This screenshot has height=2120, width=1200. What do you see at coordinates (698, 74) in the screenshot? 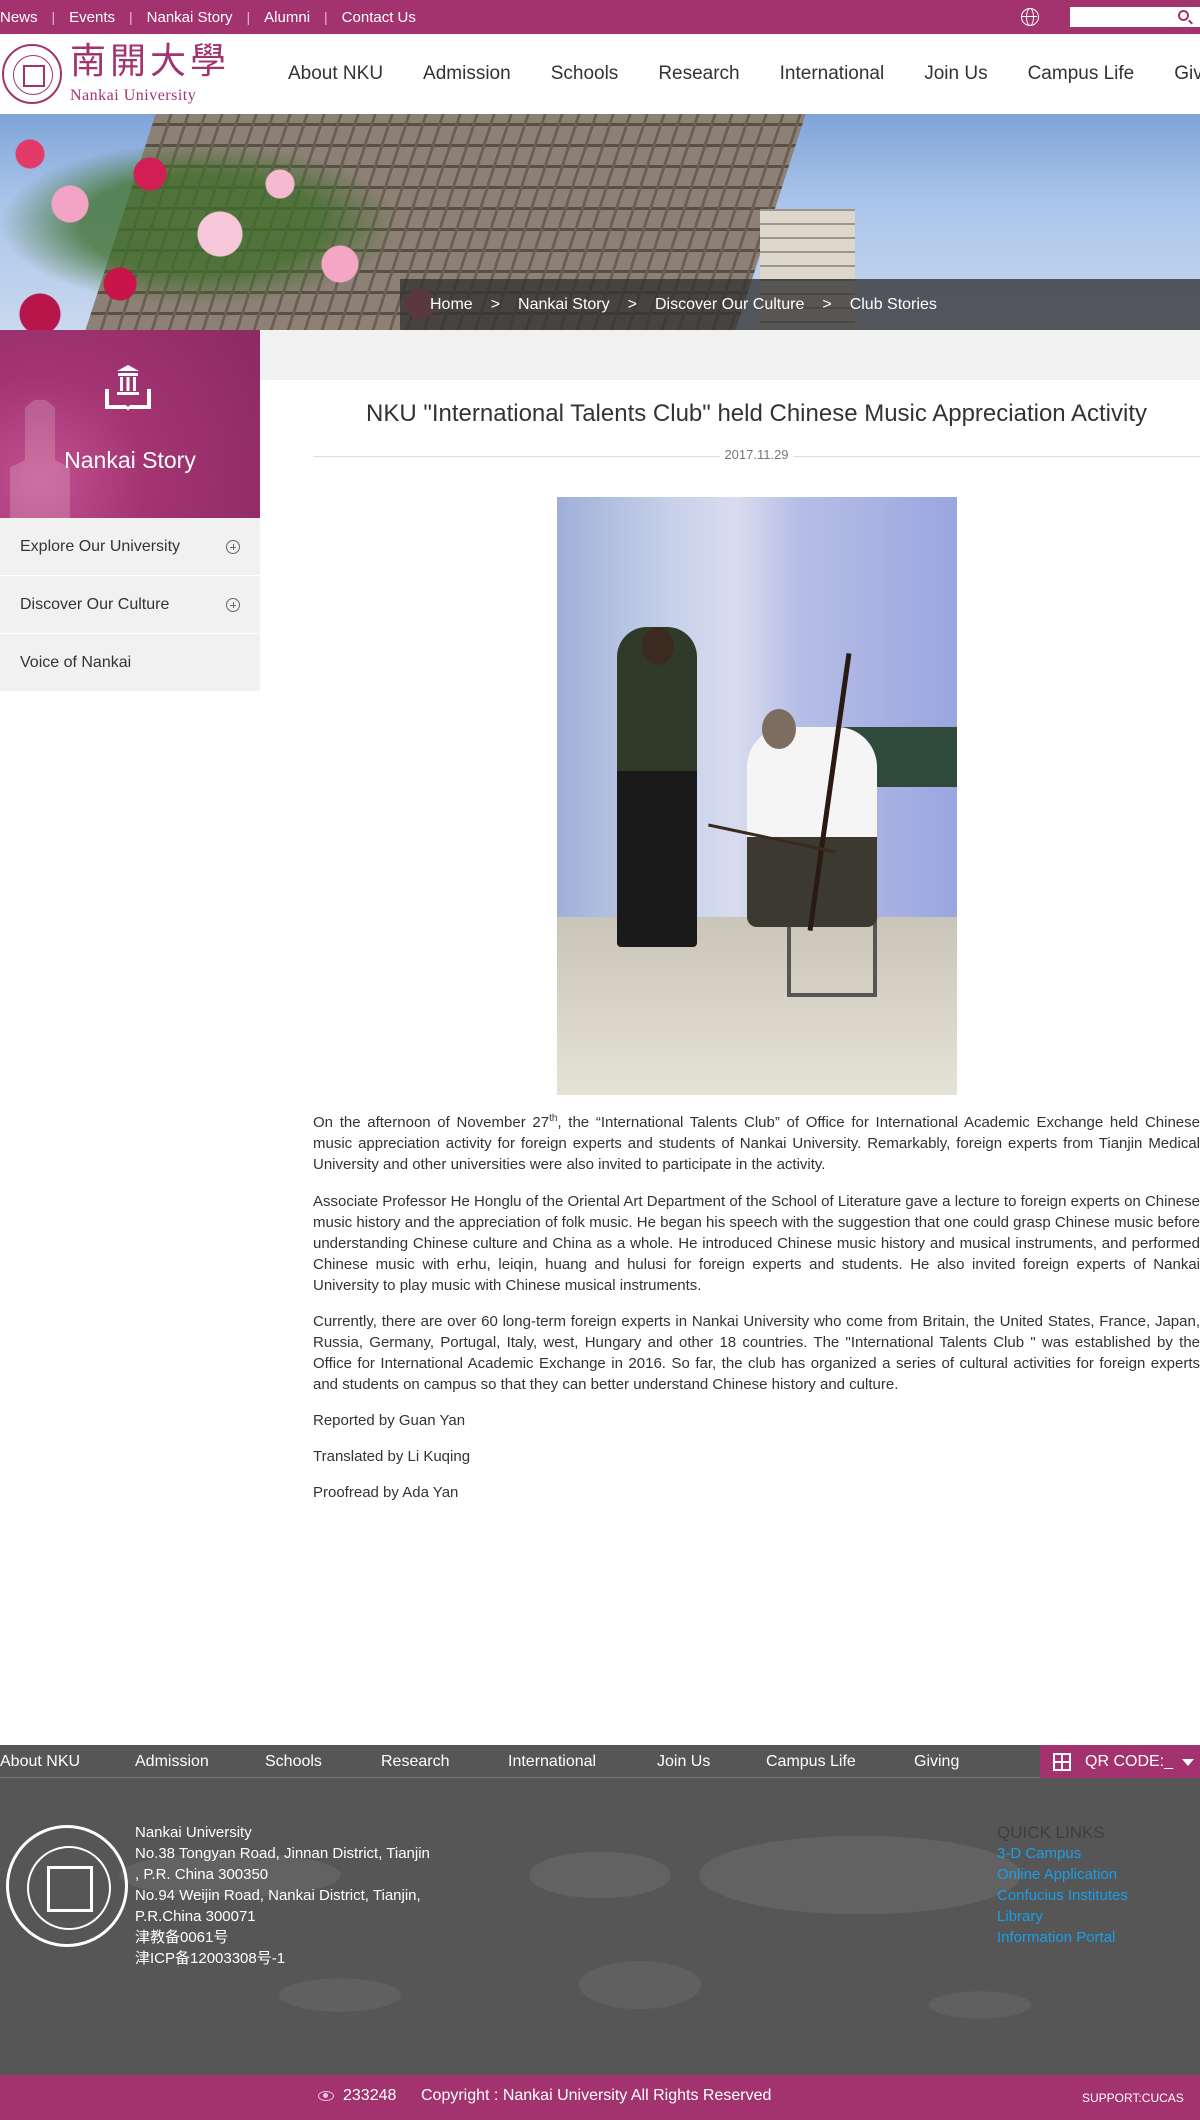
I see `nav-research: Research` at bounding box center [698, 74].